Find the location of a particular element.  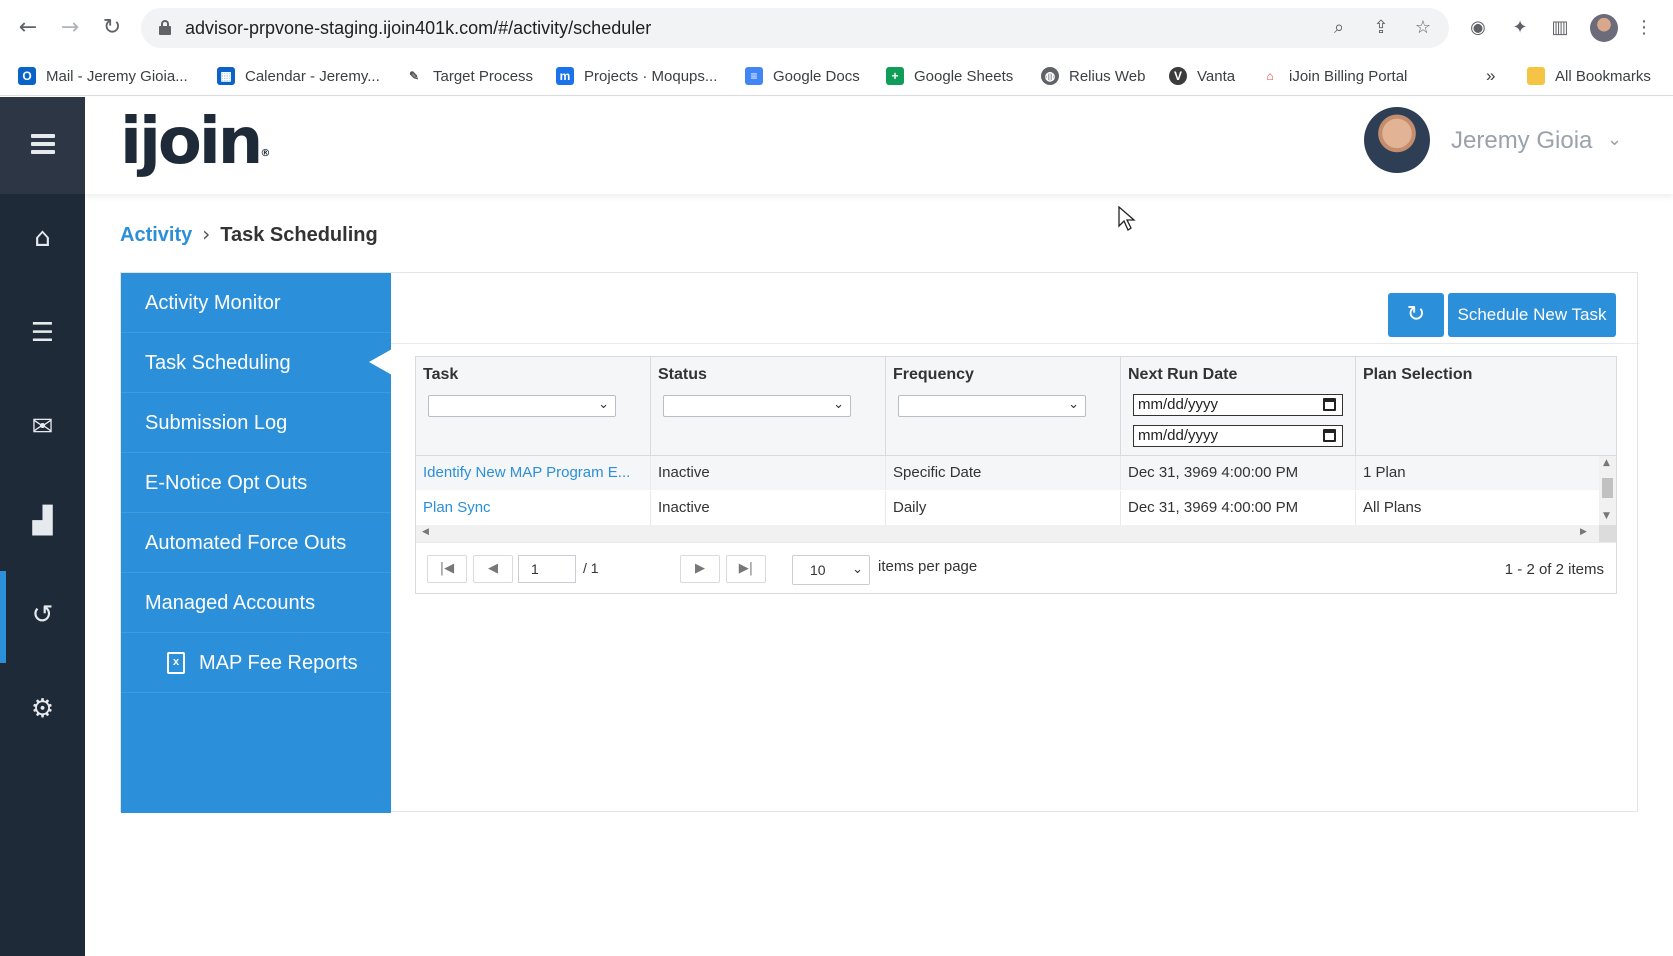

scroll-down-icon: ▼ is located at coordinates (1606, 516).